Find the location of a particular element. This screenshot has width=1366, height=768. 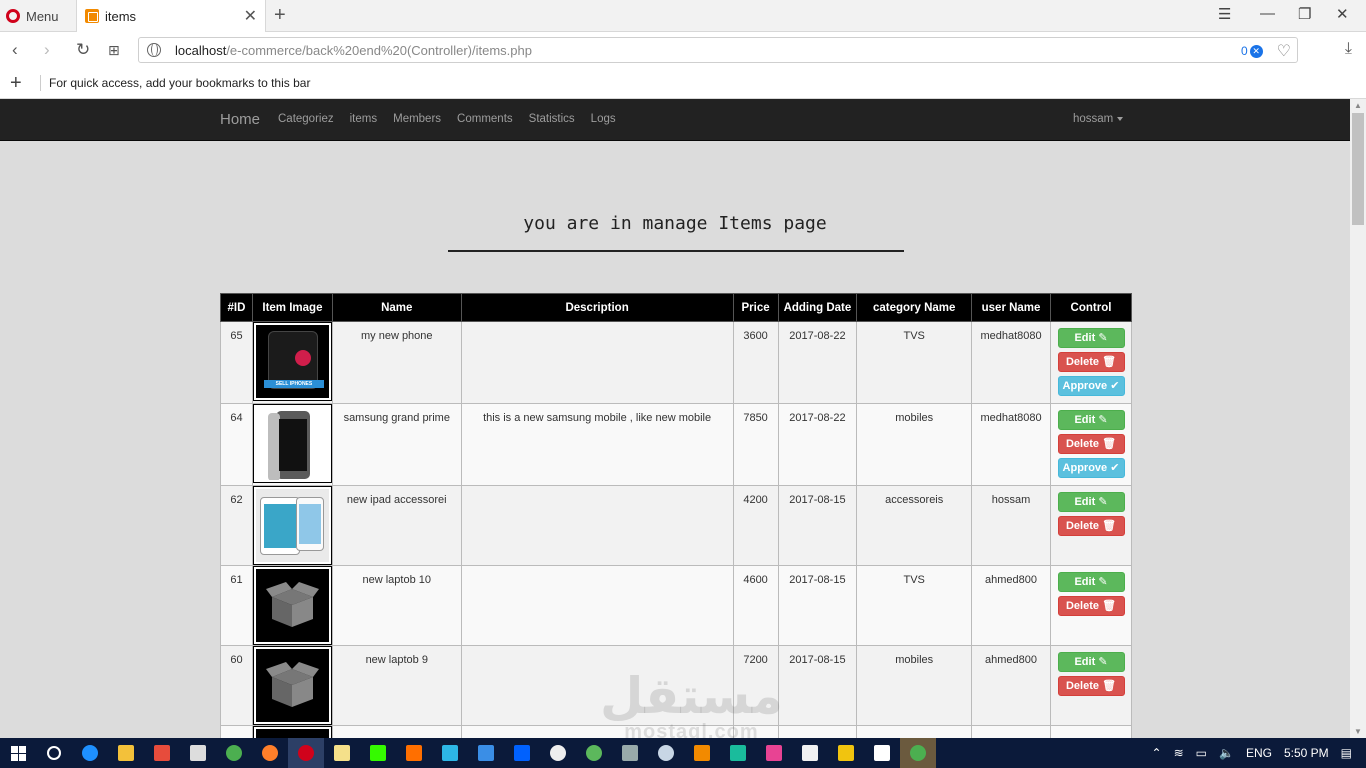

speed-dial-icon: ⊞ is located at coordinates (114, 50).